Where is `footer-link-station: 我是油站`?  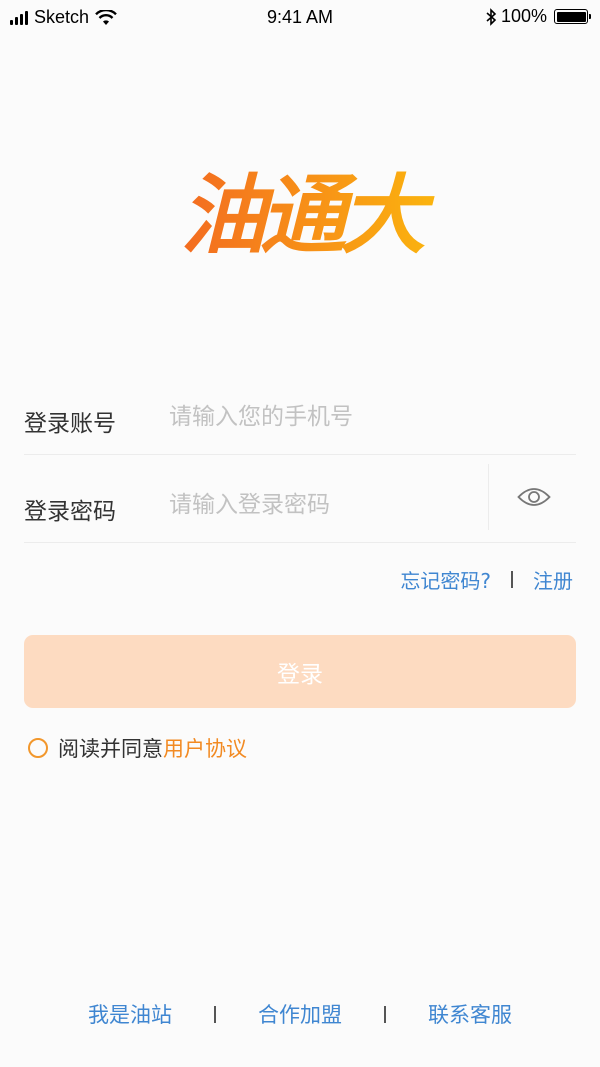 footer-link-station: 我是油站 is located at coordinates (130, 1014).